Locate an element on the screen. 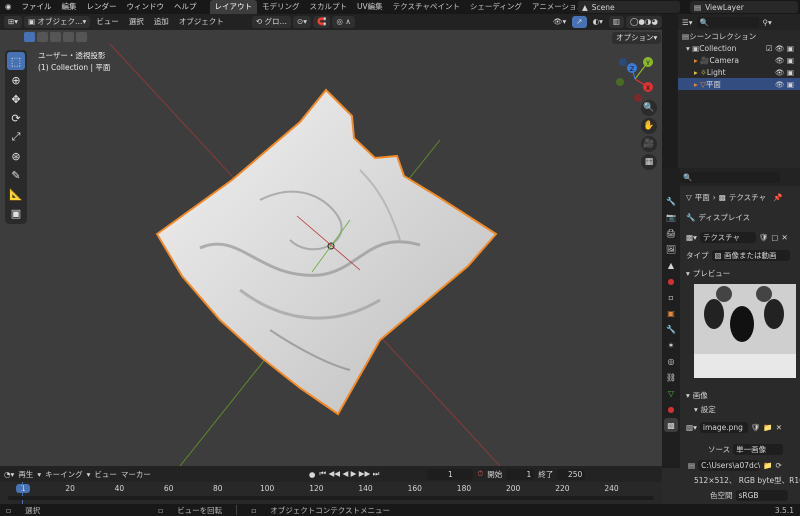 This screenshot has height=516, width=800. collection-expand-icon: ▾ ▣ is located at coordinates (692, 48).